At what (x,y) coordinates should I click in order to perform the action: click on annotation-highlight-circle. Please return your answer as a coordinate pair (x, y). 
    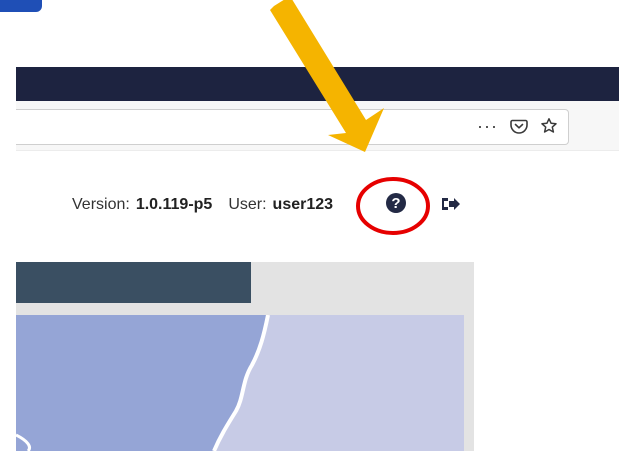
    Looking at the image, I should click on (393, 206).